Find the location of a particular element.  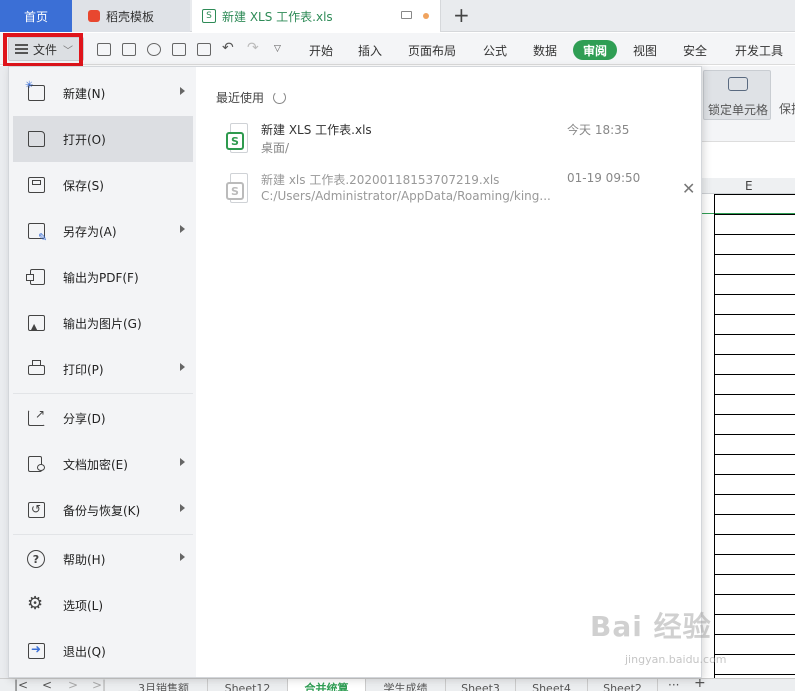

unsaved-dot-icon is located at coordinates (426, 16).